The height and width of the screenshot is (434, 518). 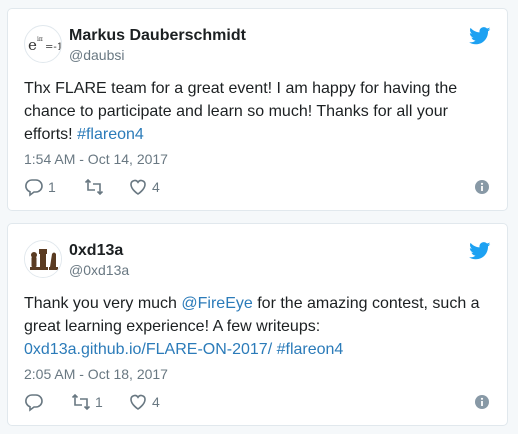 I want to click on url-link: 0xd13a.github.io/FLARE-ON-2017/, so click(x=148, y=349).